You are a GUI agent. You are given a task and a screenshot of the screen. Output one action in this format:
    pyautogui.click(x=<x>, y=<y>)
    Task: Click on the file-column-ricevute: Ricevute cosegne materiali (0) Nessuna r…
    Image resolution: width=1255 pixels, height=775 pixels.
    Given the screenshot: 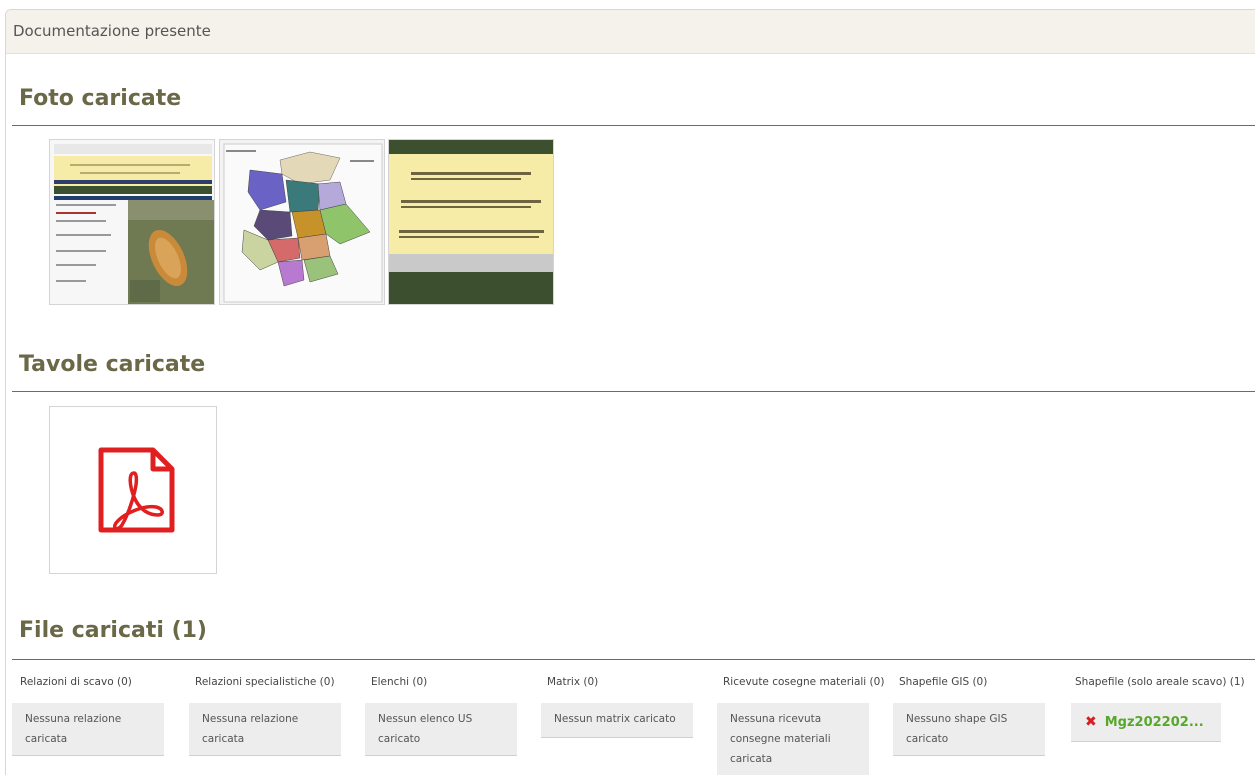 What is the action you would take?
    pyautogui.click(x=801, y=725)
    